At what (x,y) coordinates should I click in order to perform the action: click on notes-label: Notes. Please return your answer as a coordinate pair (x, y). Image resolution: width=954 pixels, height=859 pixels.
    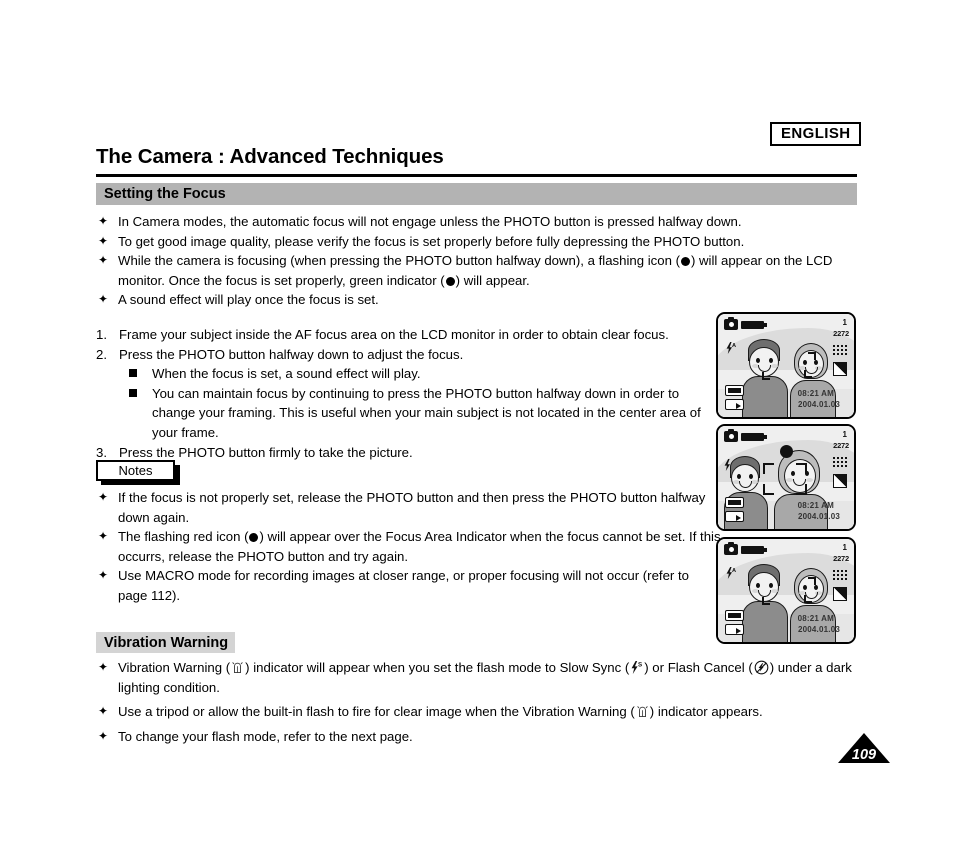
    Looking at the image, I should click on (135, 470).